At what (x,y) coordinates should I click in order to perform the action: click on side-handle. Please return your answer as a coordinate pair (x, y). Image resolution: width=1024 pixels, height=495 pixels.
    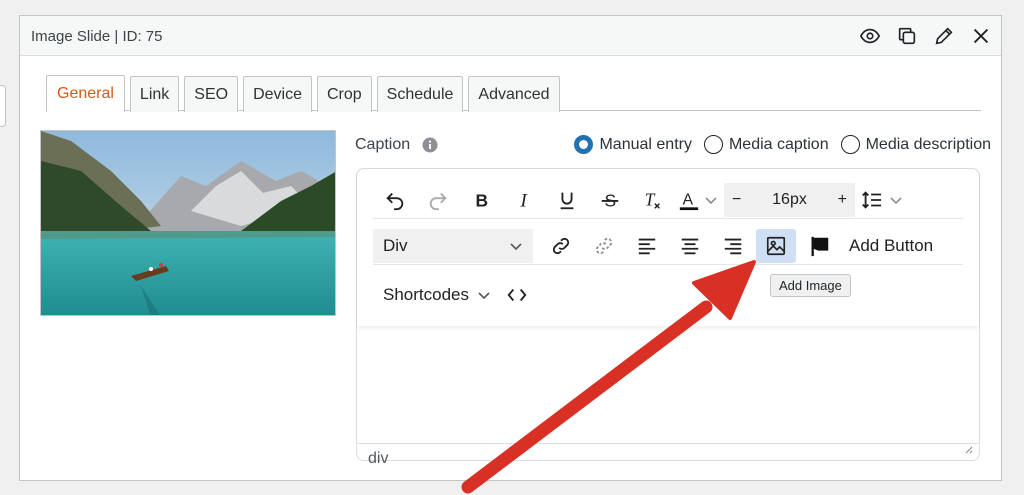
    Looking at the image, I should click on (3, 106).